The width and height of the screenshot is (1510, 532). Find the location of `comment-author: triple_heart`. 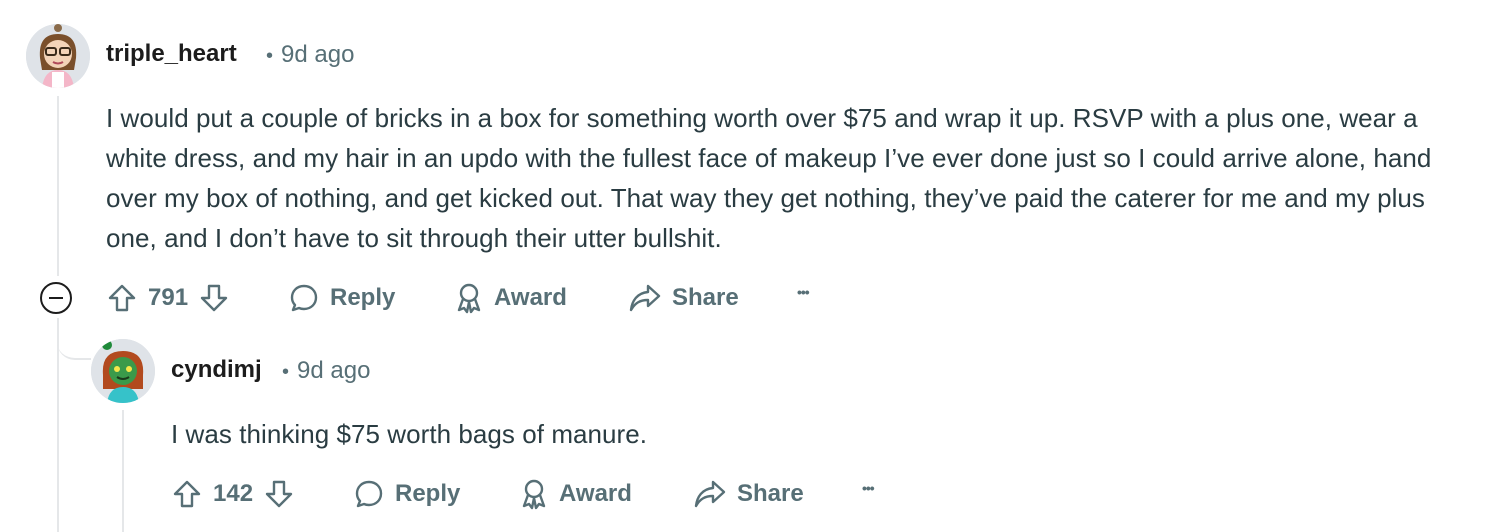

comment-author: triple_heart is located at coordinates (171, 54).